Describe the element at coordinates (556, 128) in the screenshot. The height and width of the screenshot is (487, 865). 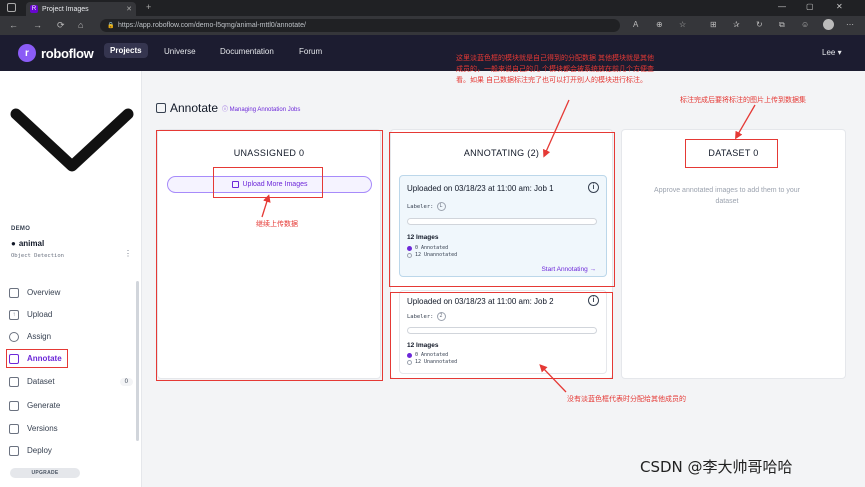
I see `arrow-own-job` at that location.